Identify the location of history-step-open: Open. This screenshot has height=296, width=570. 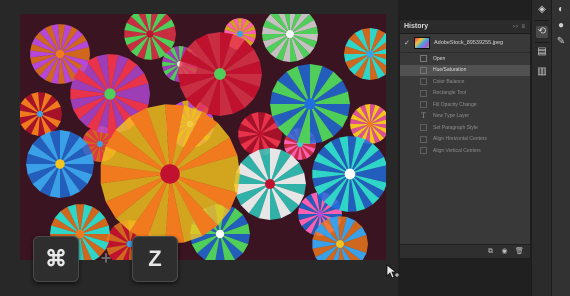
(465, 59).